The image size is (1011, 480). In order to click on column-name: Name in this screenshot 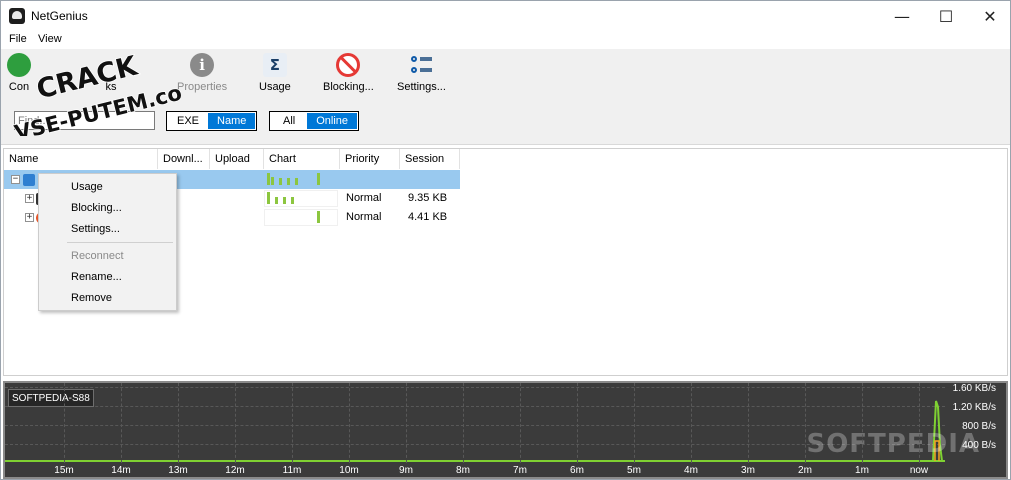, I will do `click(81, 159)`.